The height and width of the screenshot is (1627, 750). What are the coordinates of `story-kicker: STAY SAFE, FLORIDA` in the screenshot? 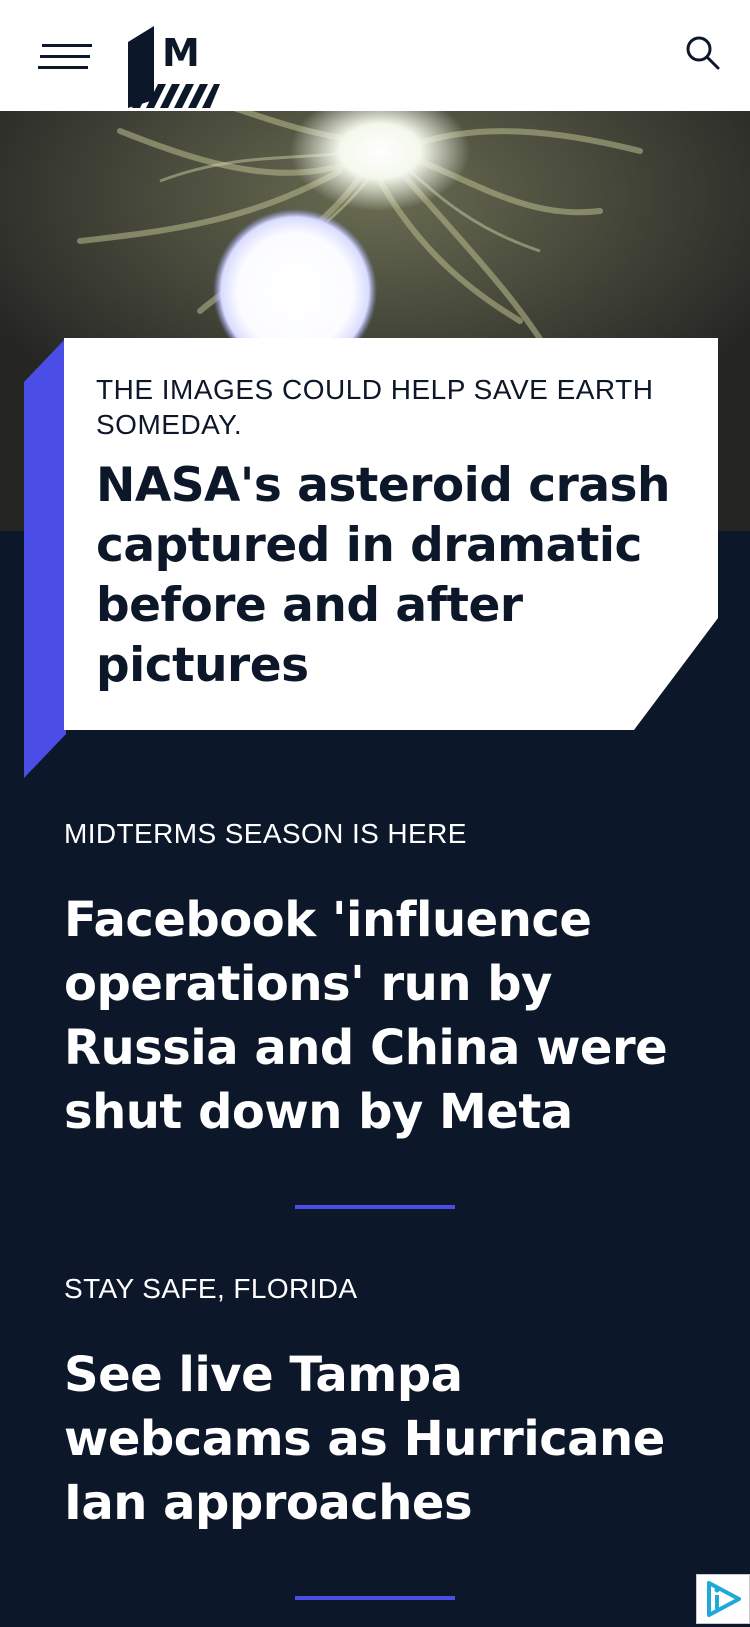 It's located at (211, 1288).